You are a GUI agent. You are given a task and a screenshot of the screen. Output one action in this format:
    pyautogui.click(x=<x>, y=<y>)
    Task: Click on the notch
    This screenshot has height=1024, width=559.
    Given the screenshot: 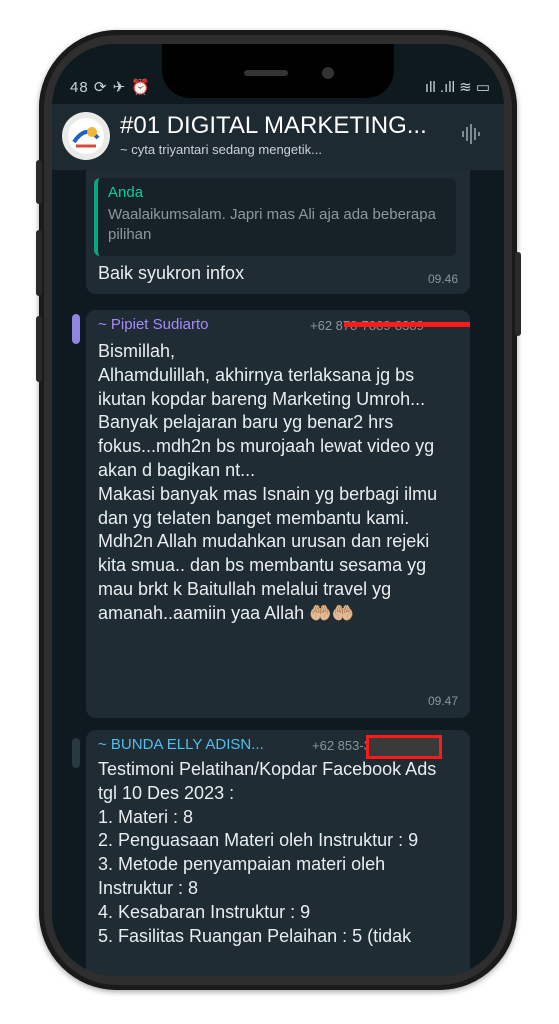 What is the action you would take?
    pyautogui.click(x=278, y=71)
    